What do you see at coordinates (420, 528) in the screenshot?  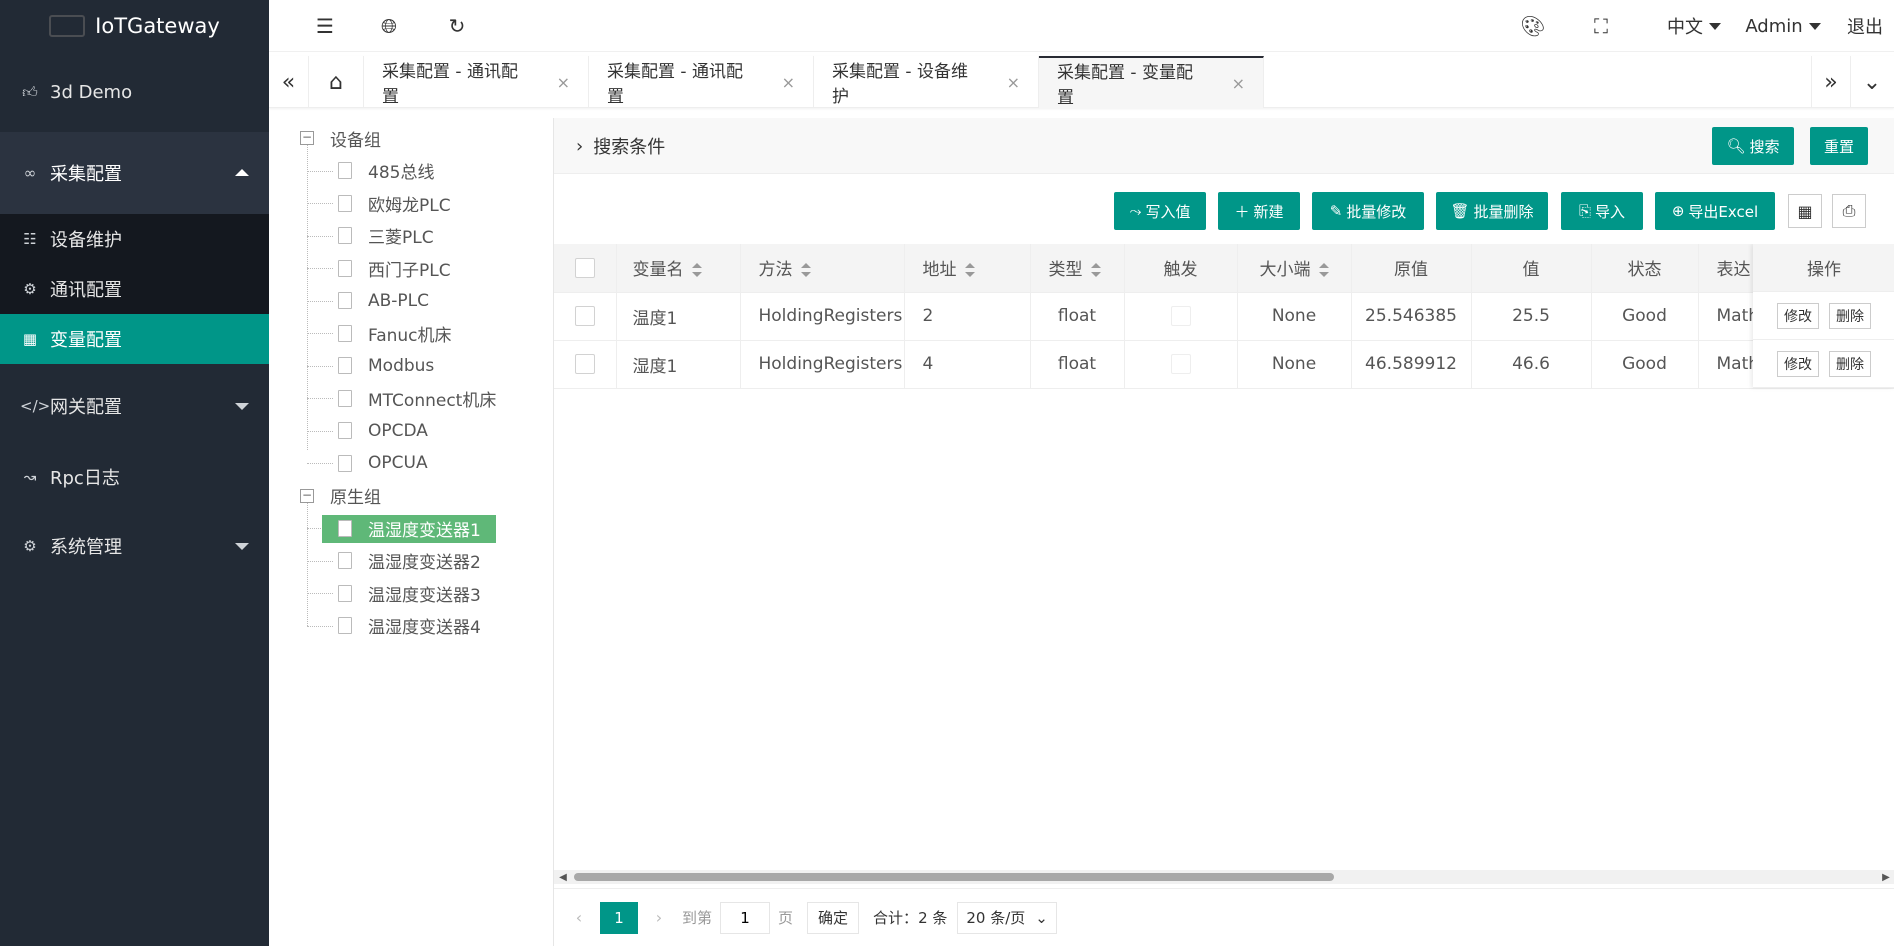 I see `tree-leaf: 温湿度变送器1` at bounding box center [420, 528].